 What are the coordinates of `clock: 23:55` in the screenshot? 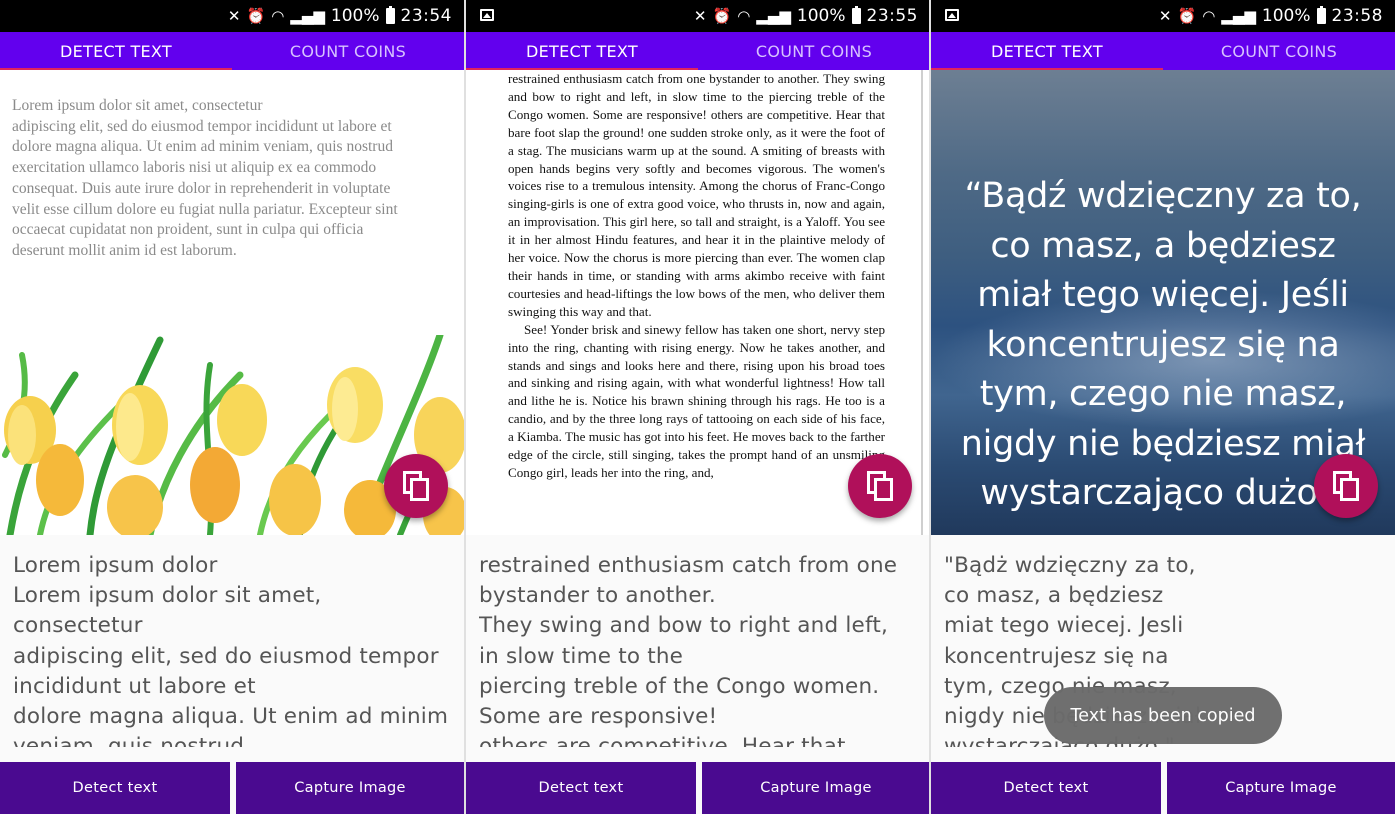 It's located at (892, 16).